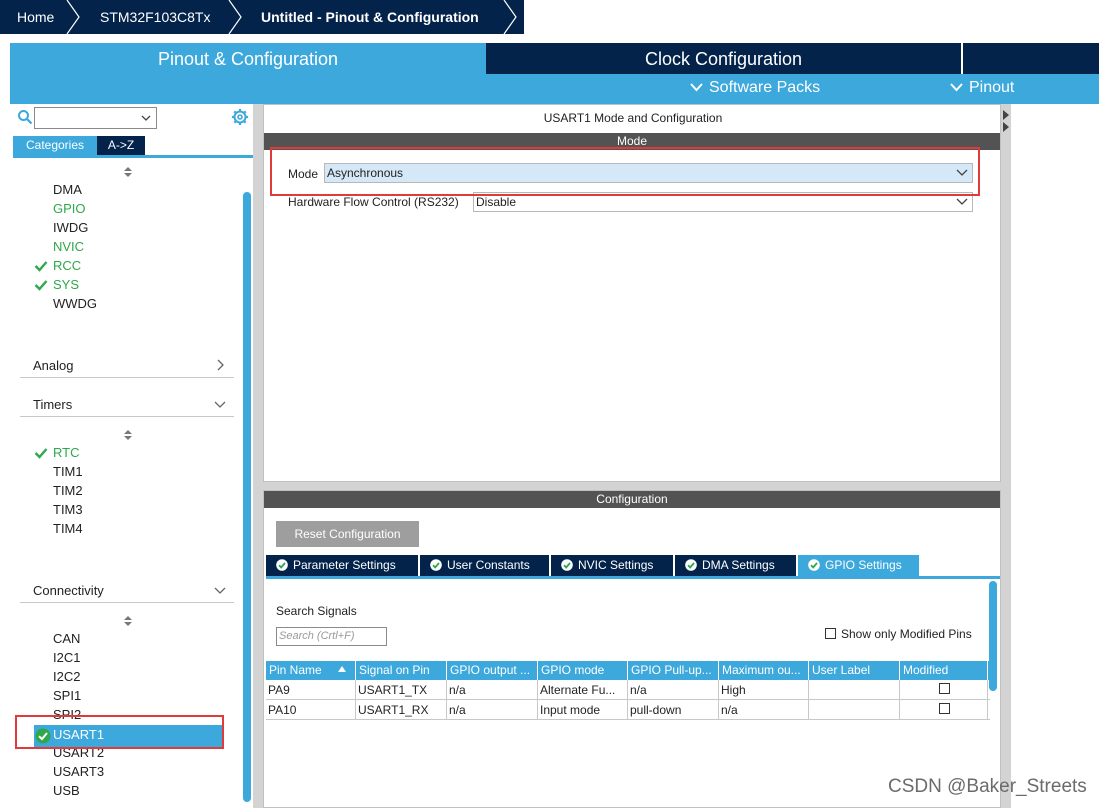 The width and height of the screenshot is (1099, 808). What do you see at coordinates (1030, 58) in the screenshot?
I see `tab-extra` at bounding box center [1030, 58].